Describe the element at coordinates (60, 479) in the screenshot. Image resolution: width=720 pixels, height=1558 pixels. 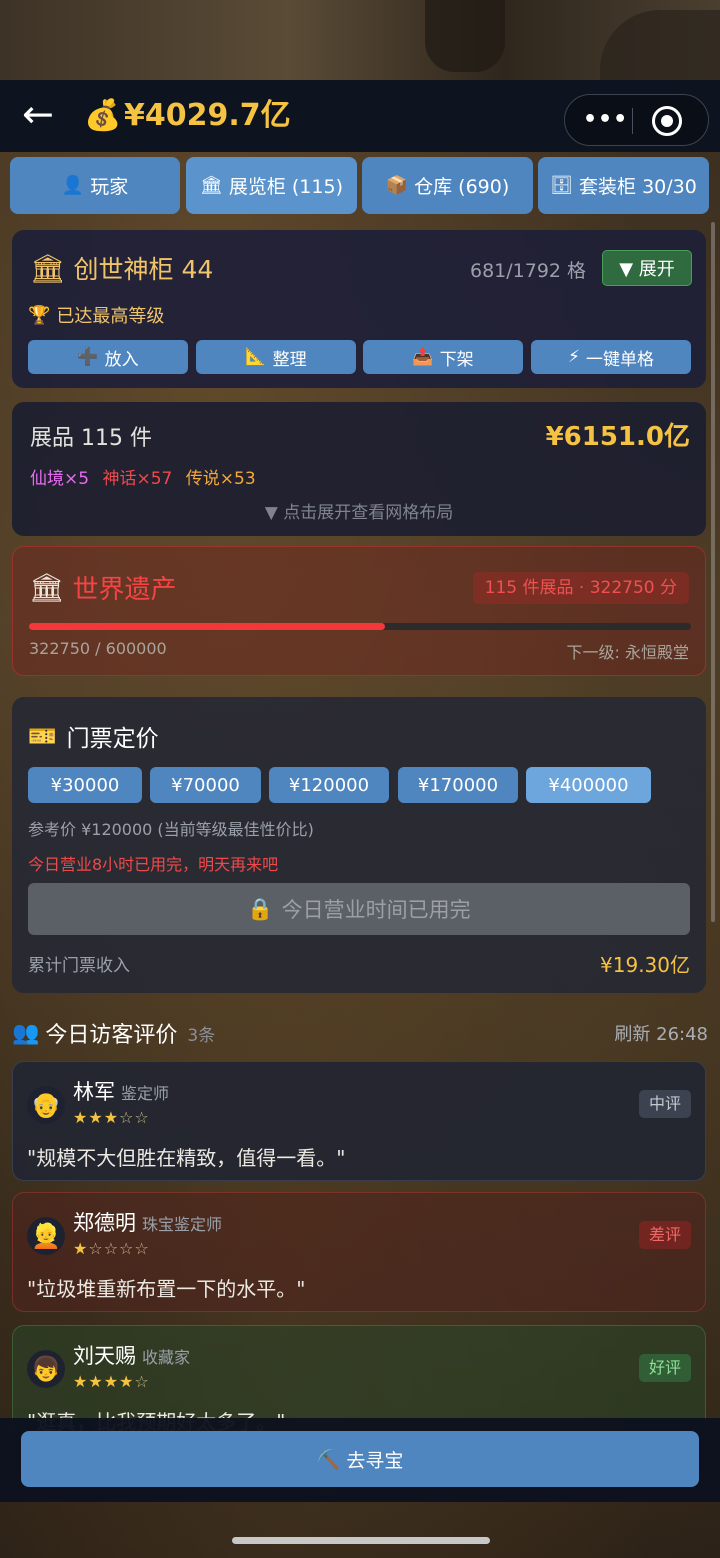
I see `rarity-wonderland: 仙境×5` at that location.